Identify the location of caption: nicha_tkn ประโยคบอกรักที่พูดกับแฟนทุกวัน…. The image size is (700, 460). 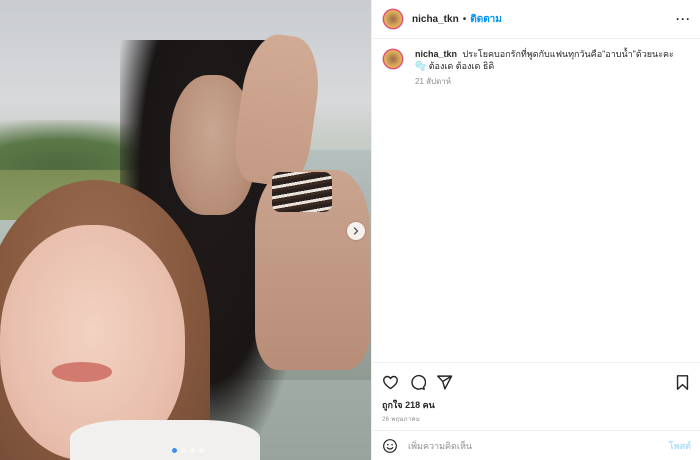
(536, 63).